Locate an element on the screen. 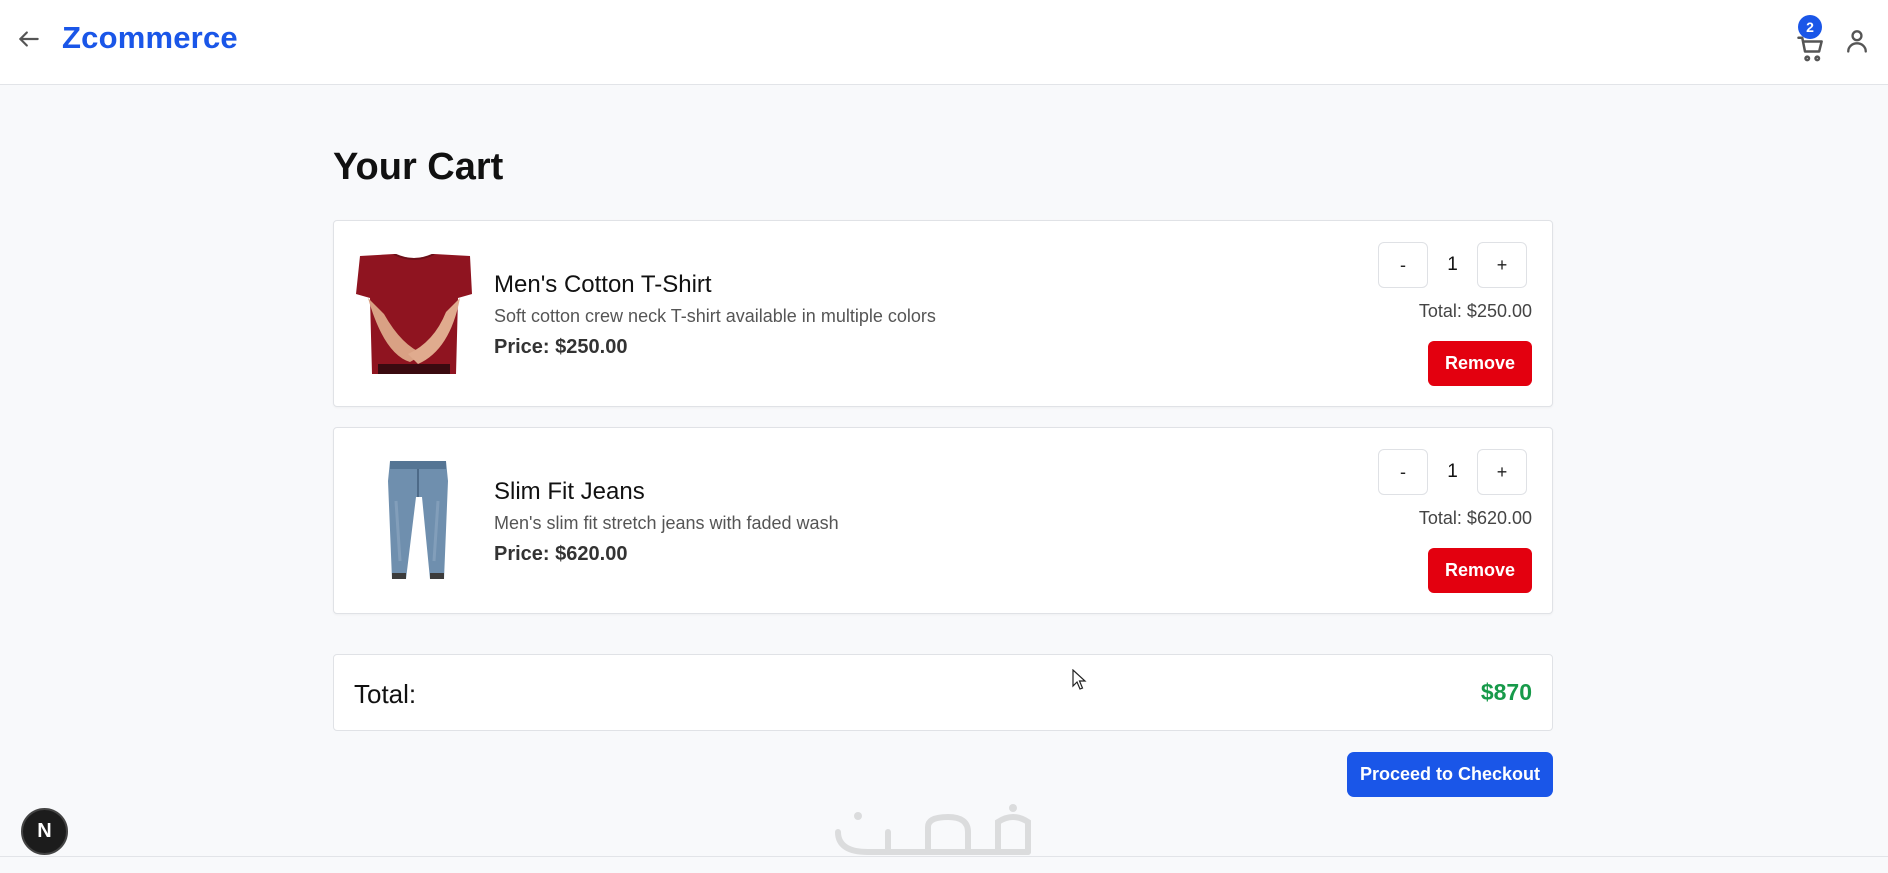  nextjs-dev-indicator: N is located at coordinates (44, 831).